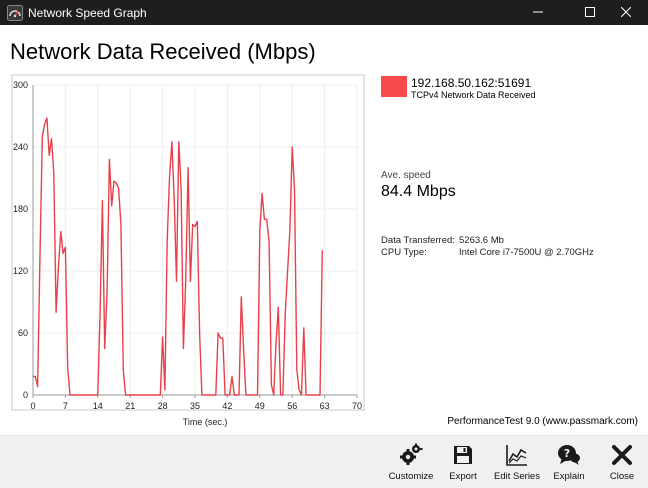 This screenshot has width=648, height=488. I want to click on help-bubble-icon: ?, so click(569, 455).